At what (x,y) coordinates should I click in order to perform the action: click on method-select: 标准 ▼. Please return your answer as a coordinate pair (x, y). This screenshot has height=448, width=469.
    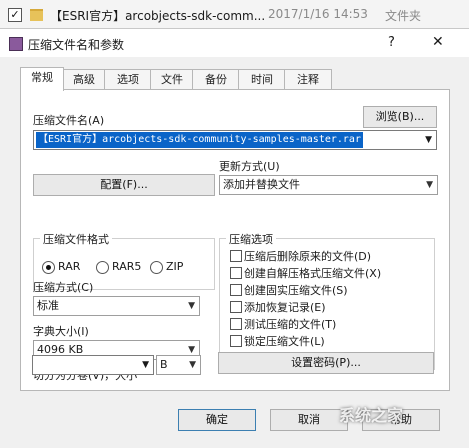
    Looking at the image, I should click on (116, 306).